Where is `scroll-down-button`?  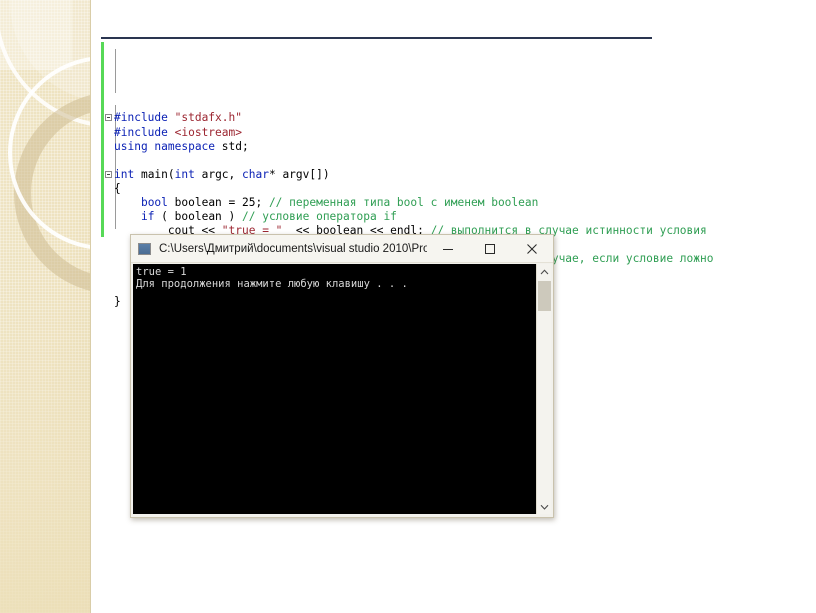 scroll-down-button is located at coordinates (544, 506).